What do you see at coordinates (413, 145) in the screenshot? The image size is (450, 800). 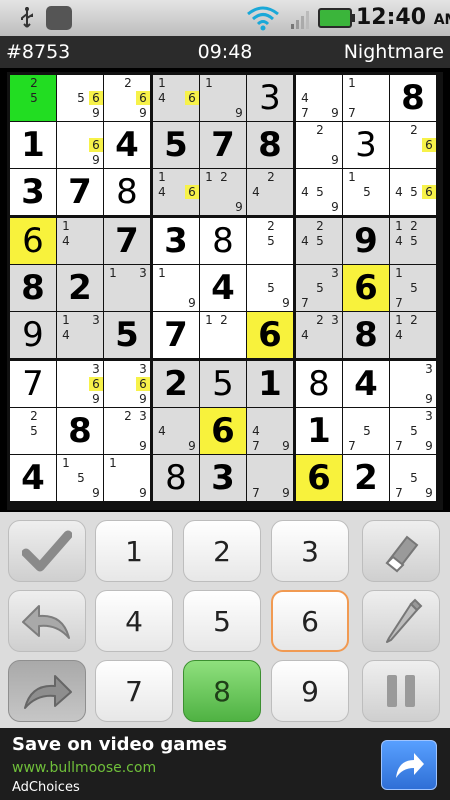 I see `cell-r2c9: 26` at bounding box center [413, 145].